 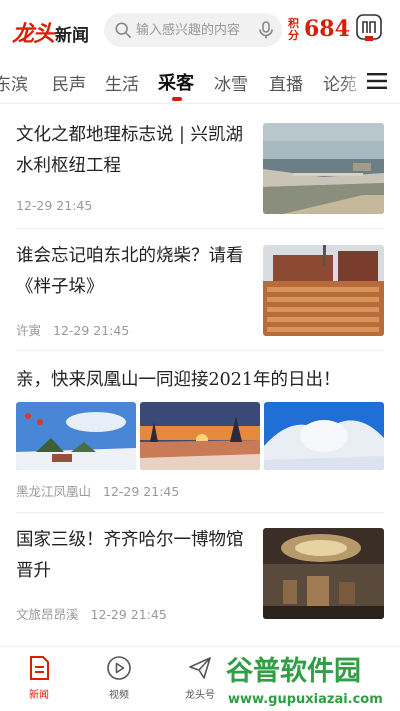 What do you see at coordinates (33, 34) in the screenshot?
I see `logo-mark: 龙头` at bounding box center [33, 34].